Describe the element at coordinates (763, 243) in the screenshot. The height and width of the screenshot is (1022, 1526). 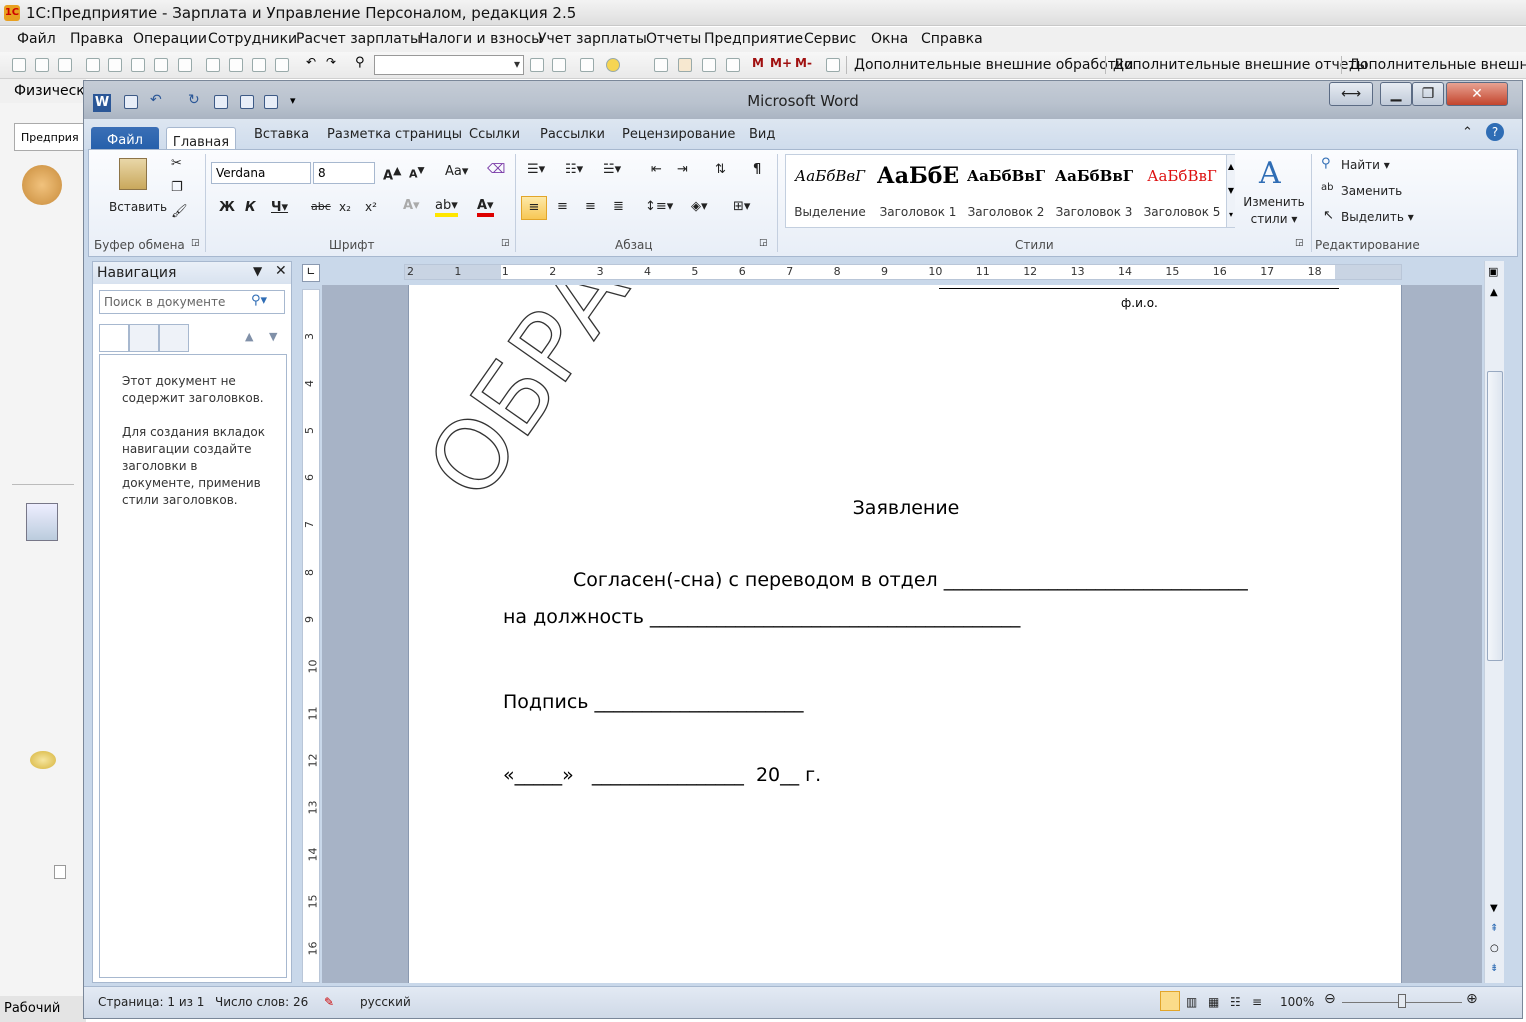
I see `paragraph-launcher-icon: ◲` at that location.